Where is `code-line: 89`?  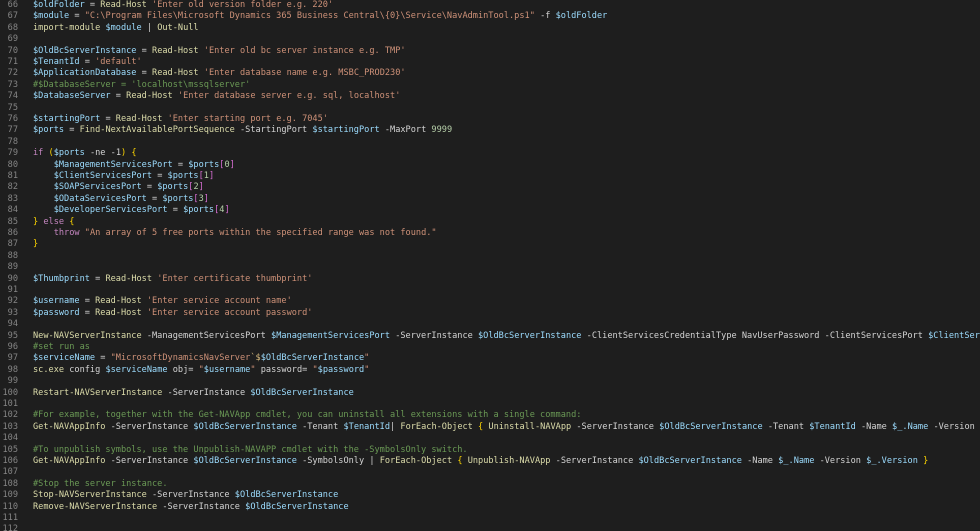
code-line: 89 is located at coordinates (490, 267).